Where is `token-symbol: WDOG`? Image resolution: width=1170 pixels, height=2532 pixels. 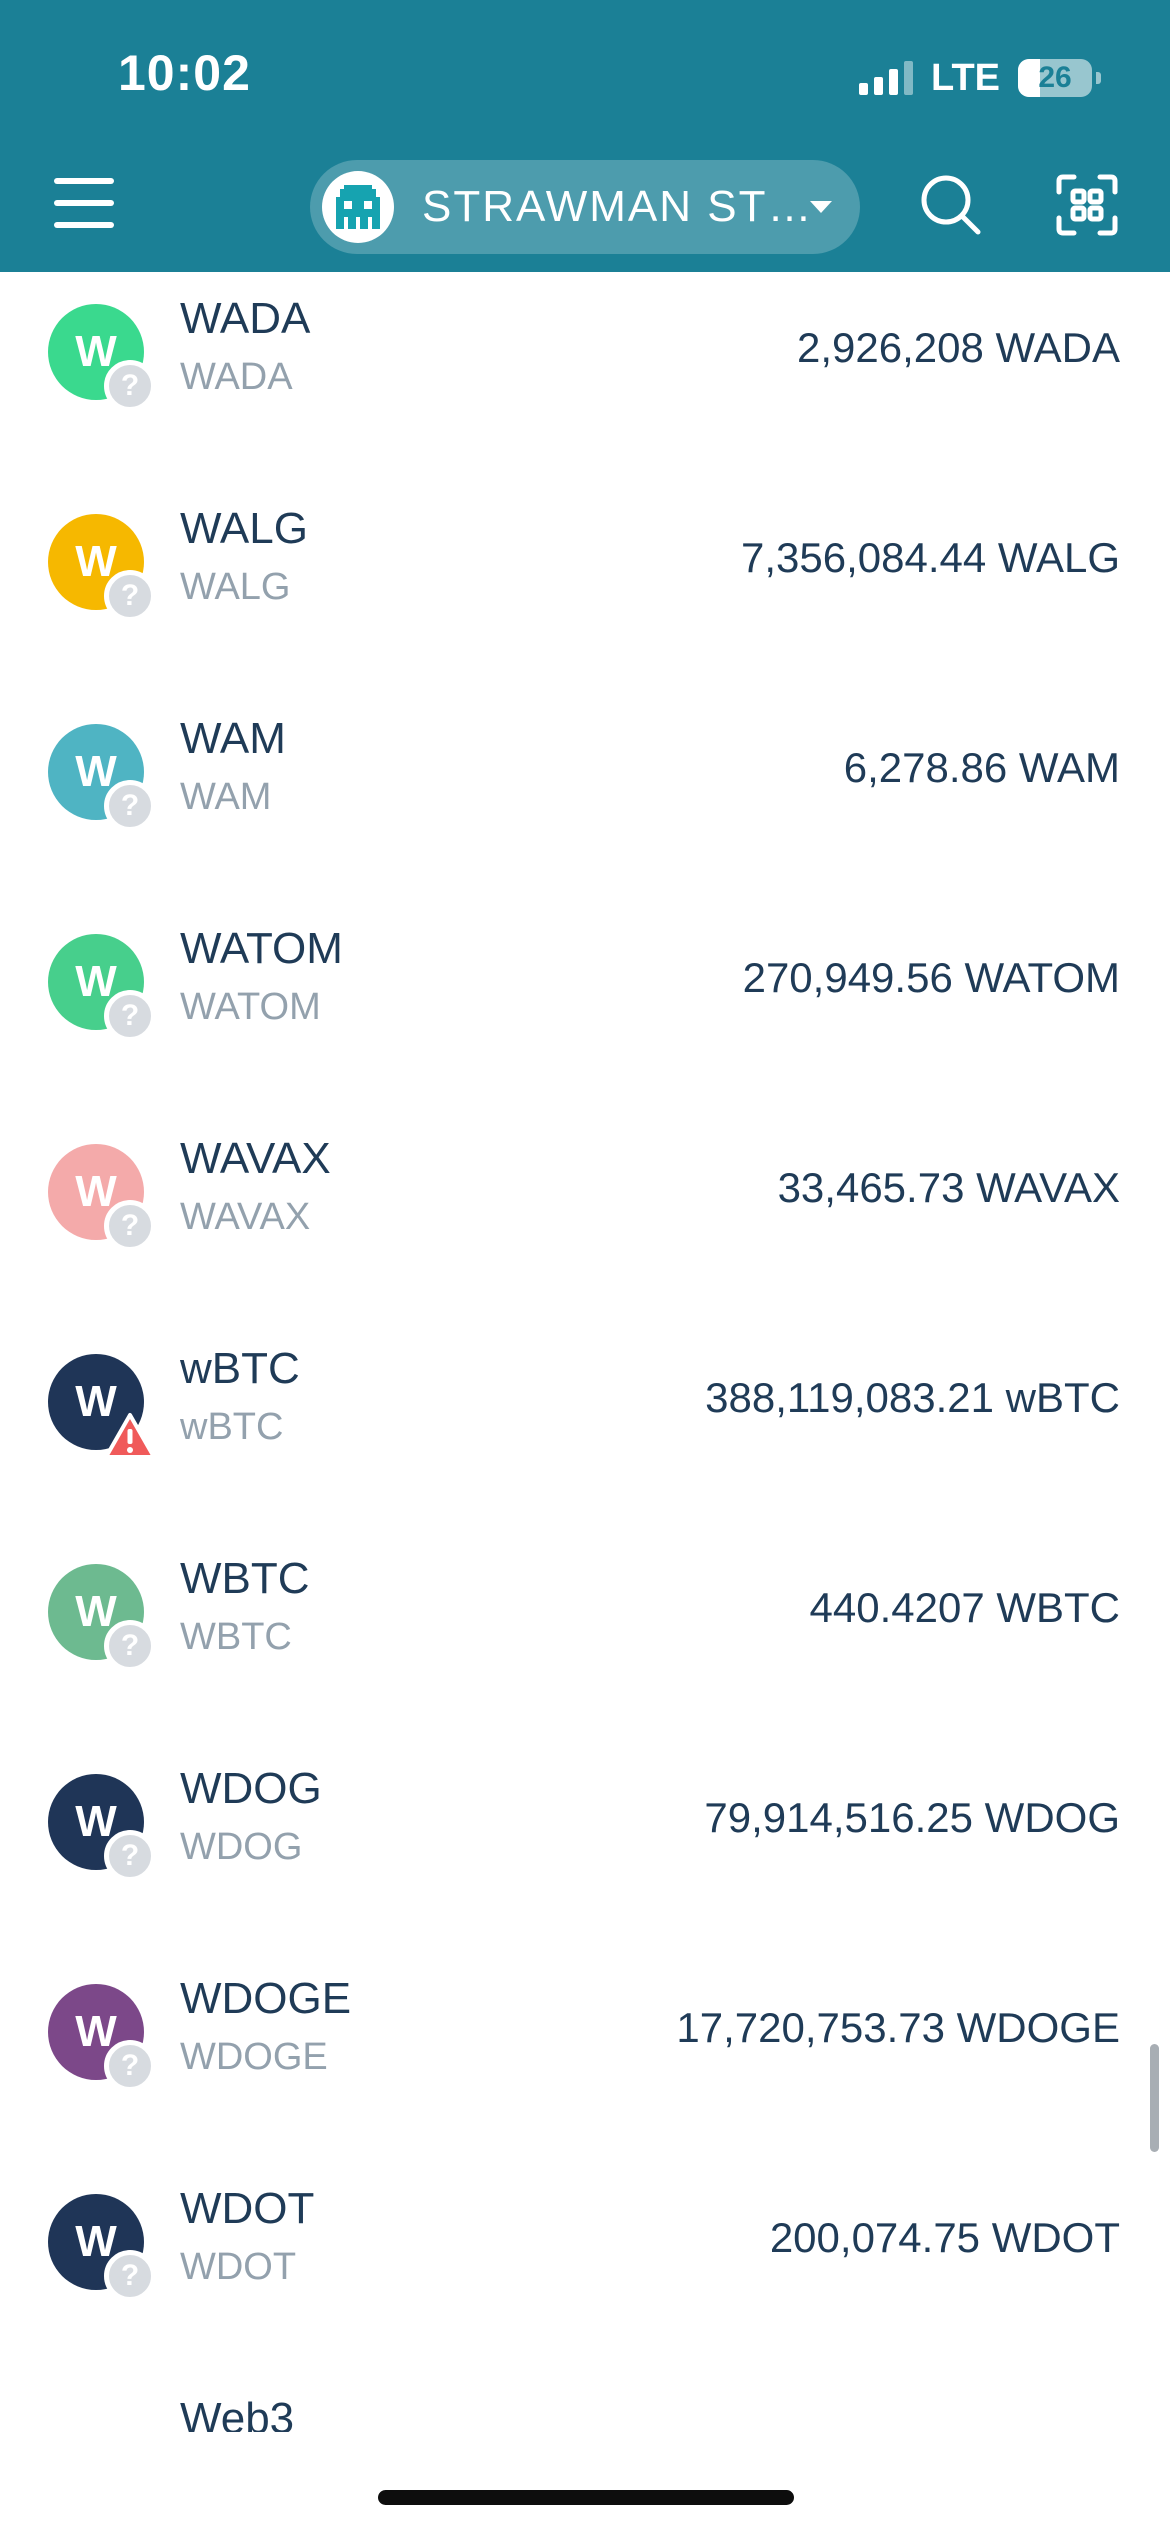 token-symbol: WDOG is located at coordinates (241, 1847).